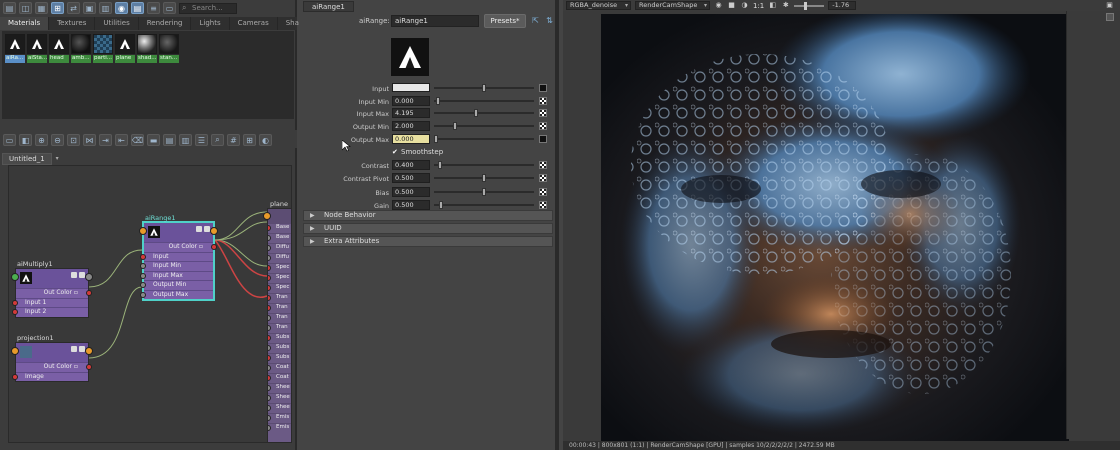 The image size is (1120, 450). Describe the element at coordinates (59, 48) in the screenshot. I see `swatch-head: head` at that location.